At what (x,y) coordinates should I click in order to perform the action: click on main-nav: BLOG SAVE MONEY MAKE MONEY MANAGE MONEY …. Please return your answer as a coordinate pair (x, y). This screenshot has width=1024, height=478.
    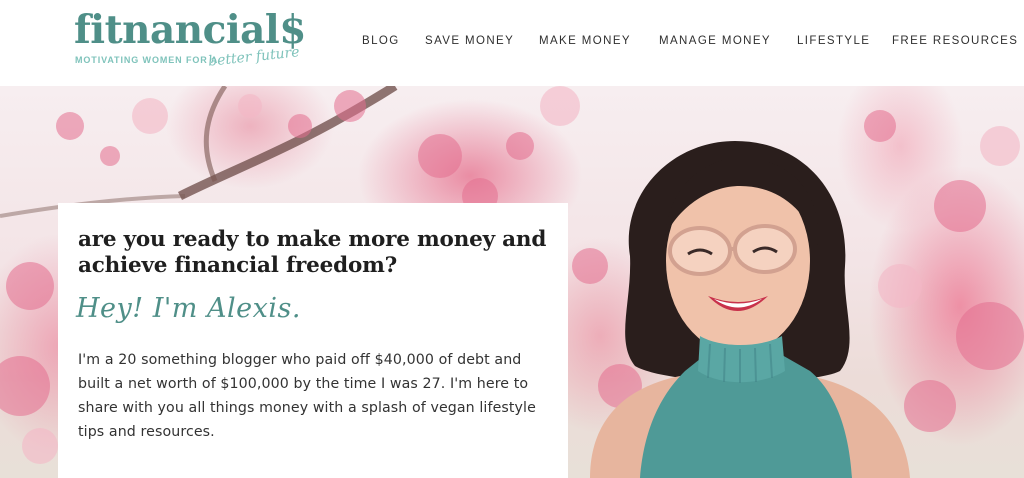
    Looking at the image, I should click on (512, 43).